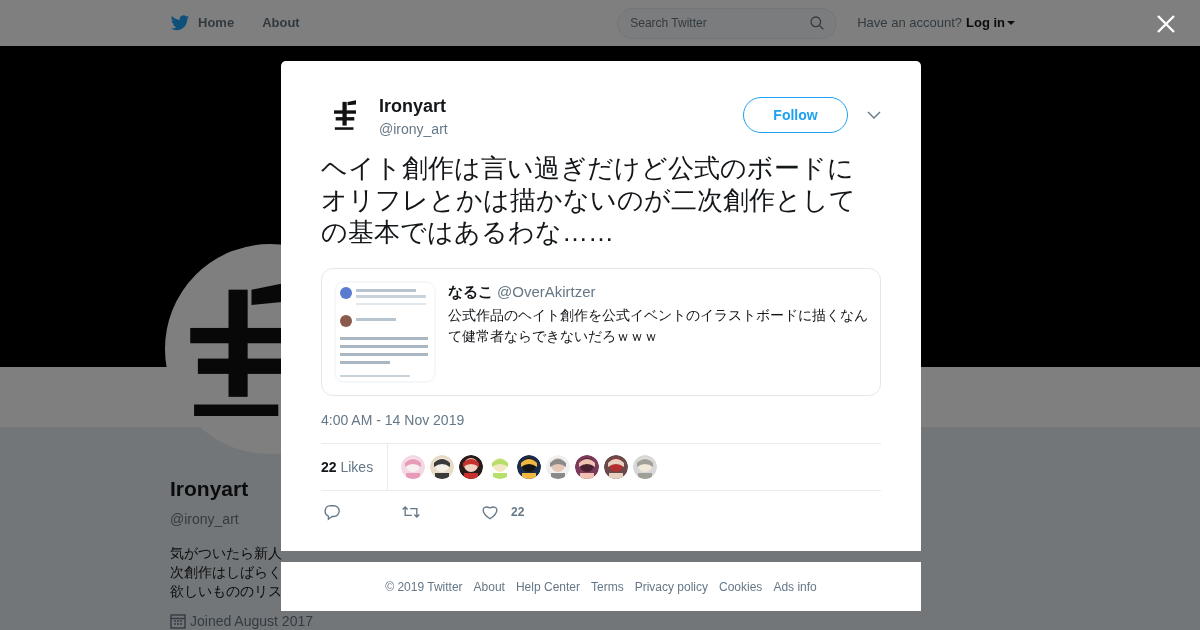 This screenshot has height=630, width=1200. What do you see at coordinates (658, 325) in the screenshot?
I see `quoted-tweet-text: 公式作品のヘイト創作を公式イベントのイラストボードに描くなんて健常者ならできないだろｗｗｗ` at bounding box center [658, 325].